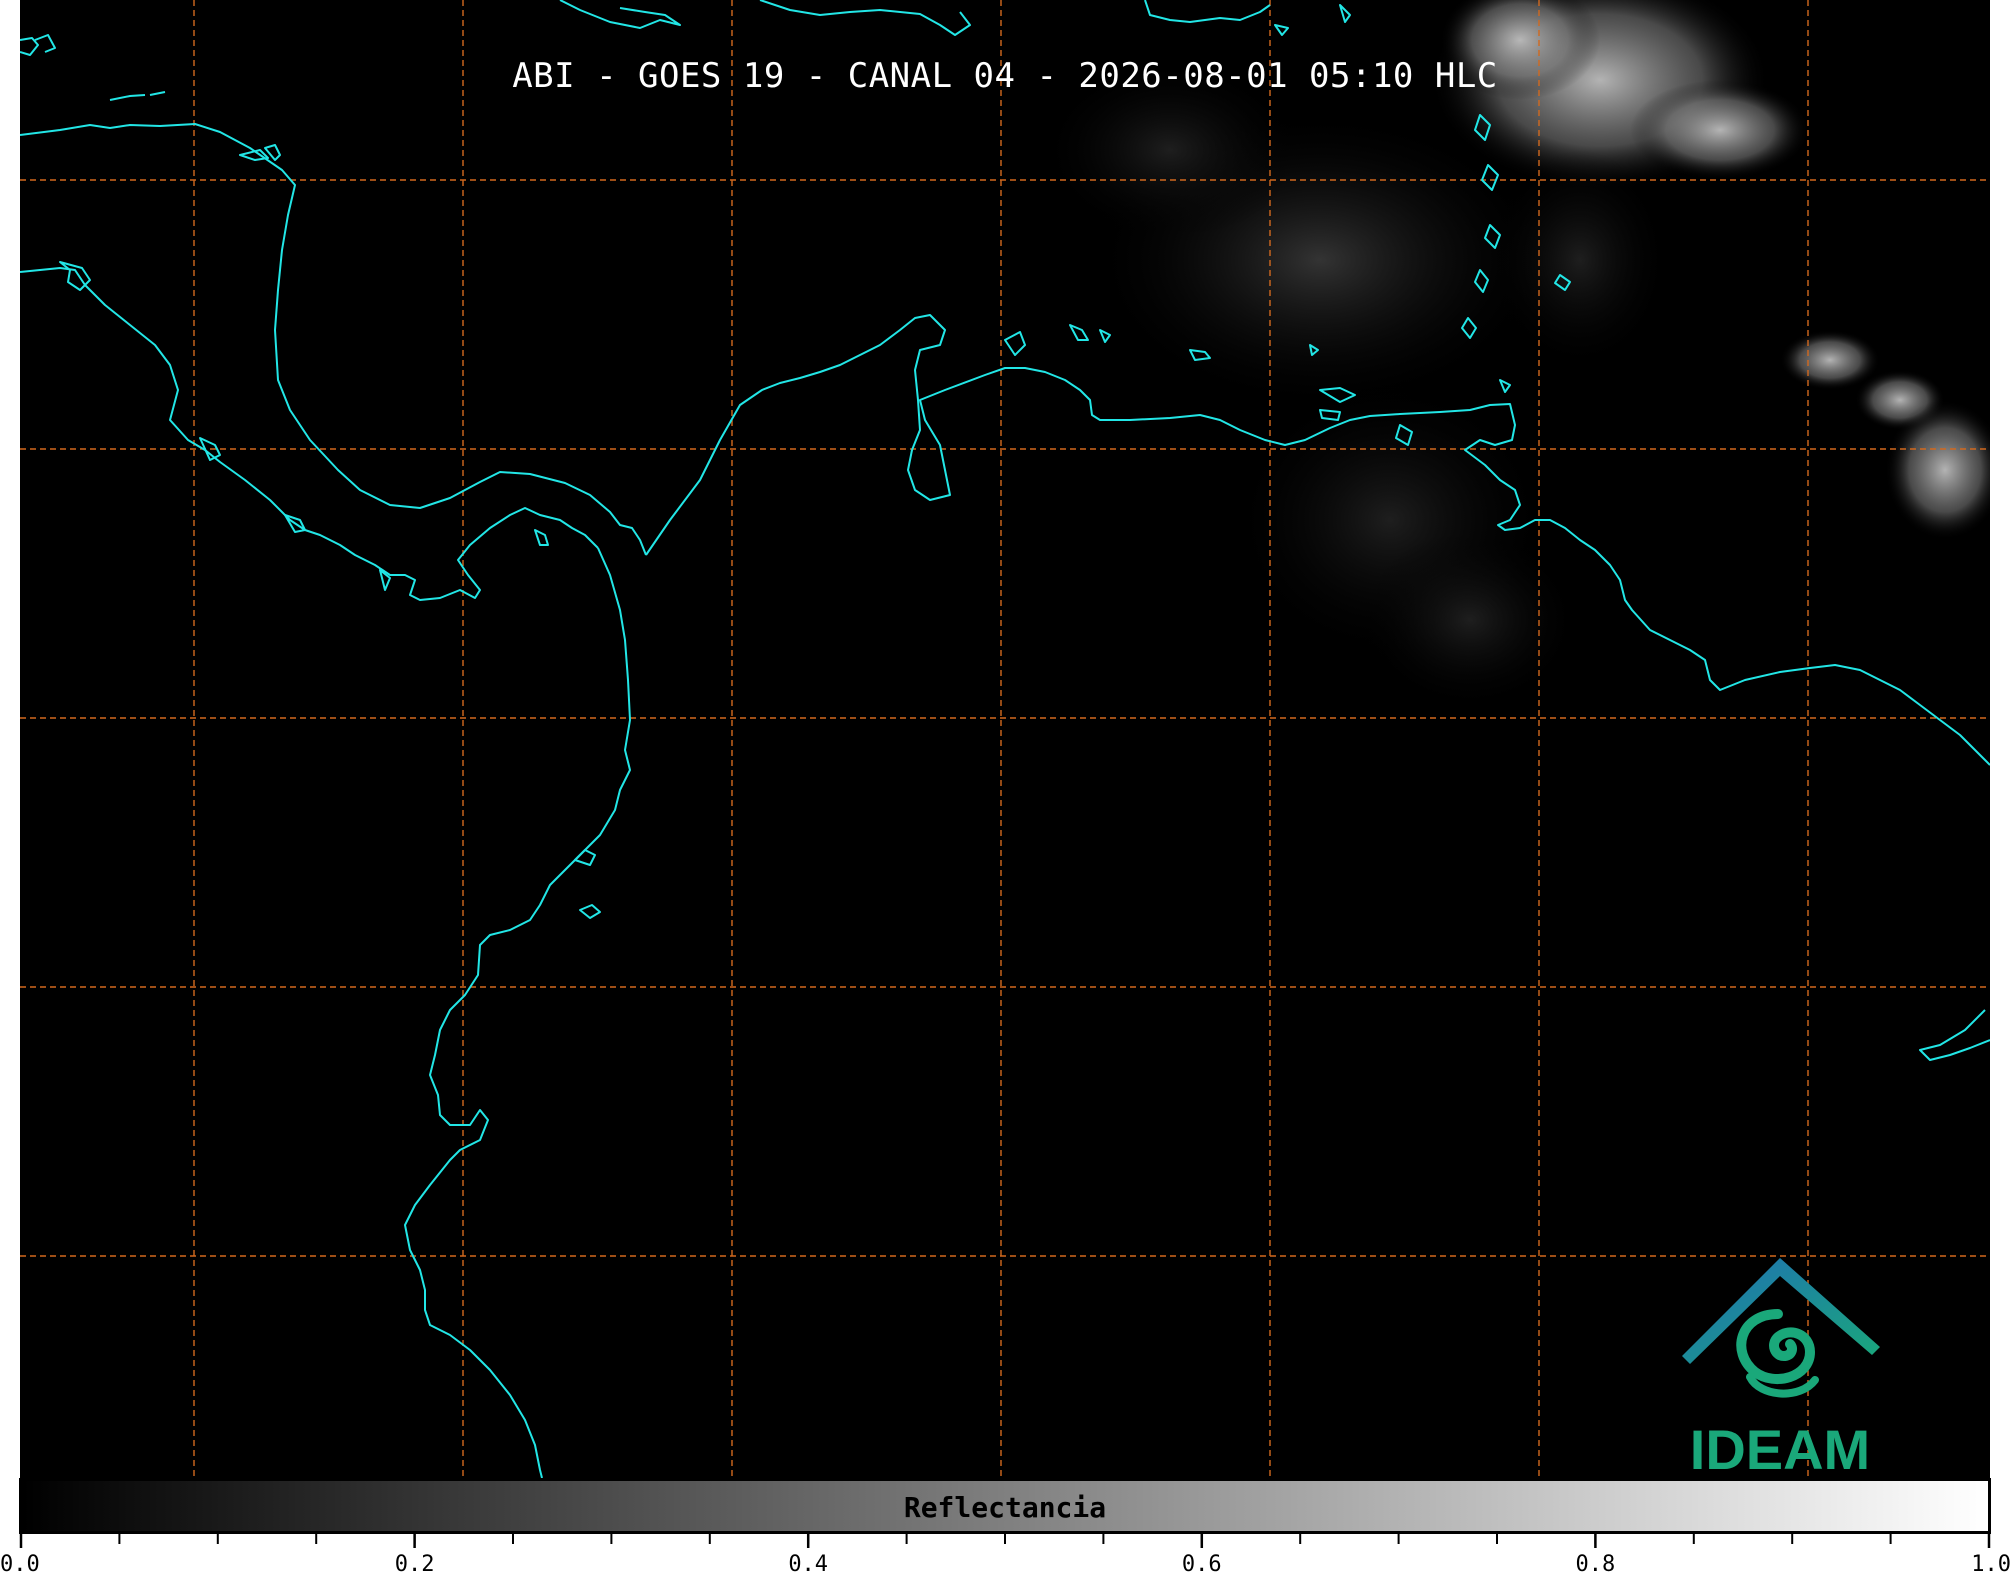 This screenshot has width=2011, height=1577. I want to click on ideam-logo-text: IDEAM, so click(1780, 1448).